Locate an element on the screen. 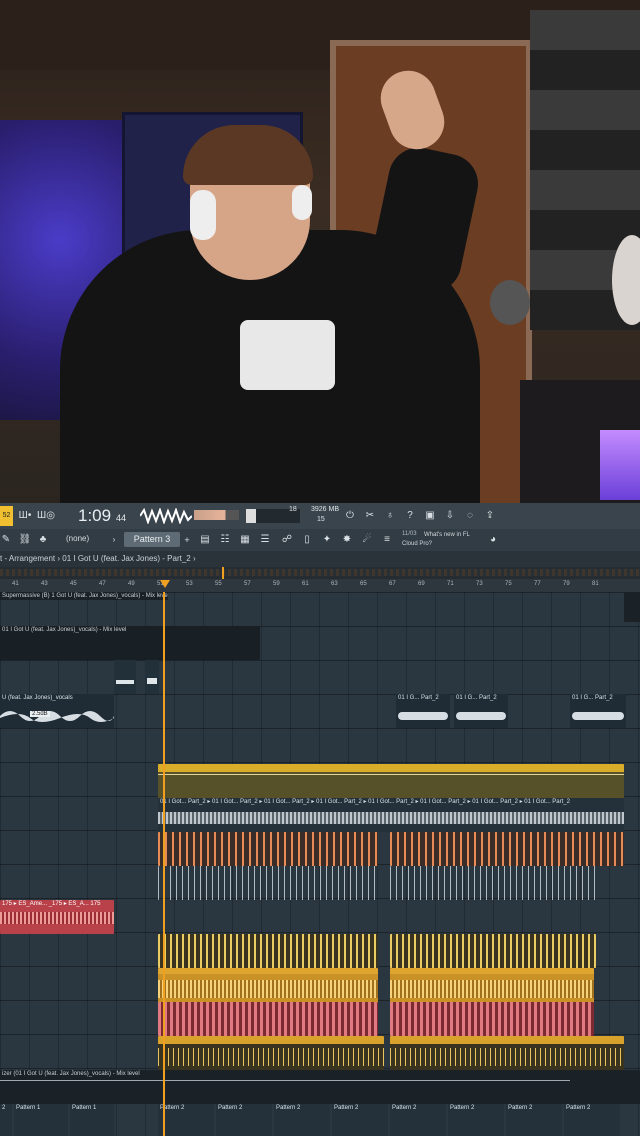  waveform-icon is located at coordinates (152, 681).